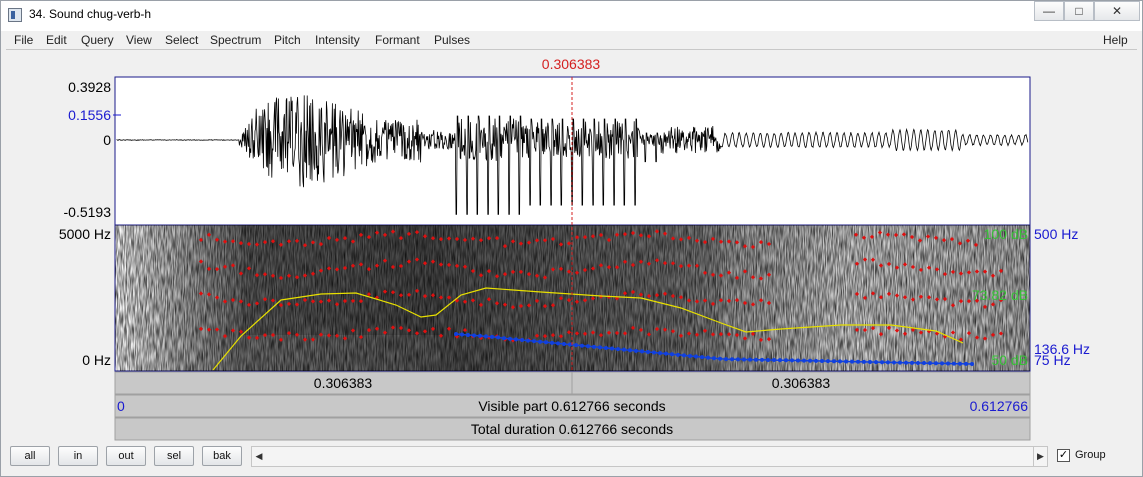  What do you see at coordinates (181, 40) in the screenshot?
I see `menu-select: Select` at bounding box center [181, 40].